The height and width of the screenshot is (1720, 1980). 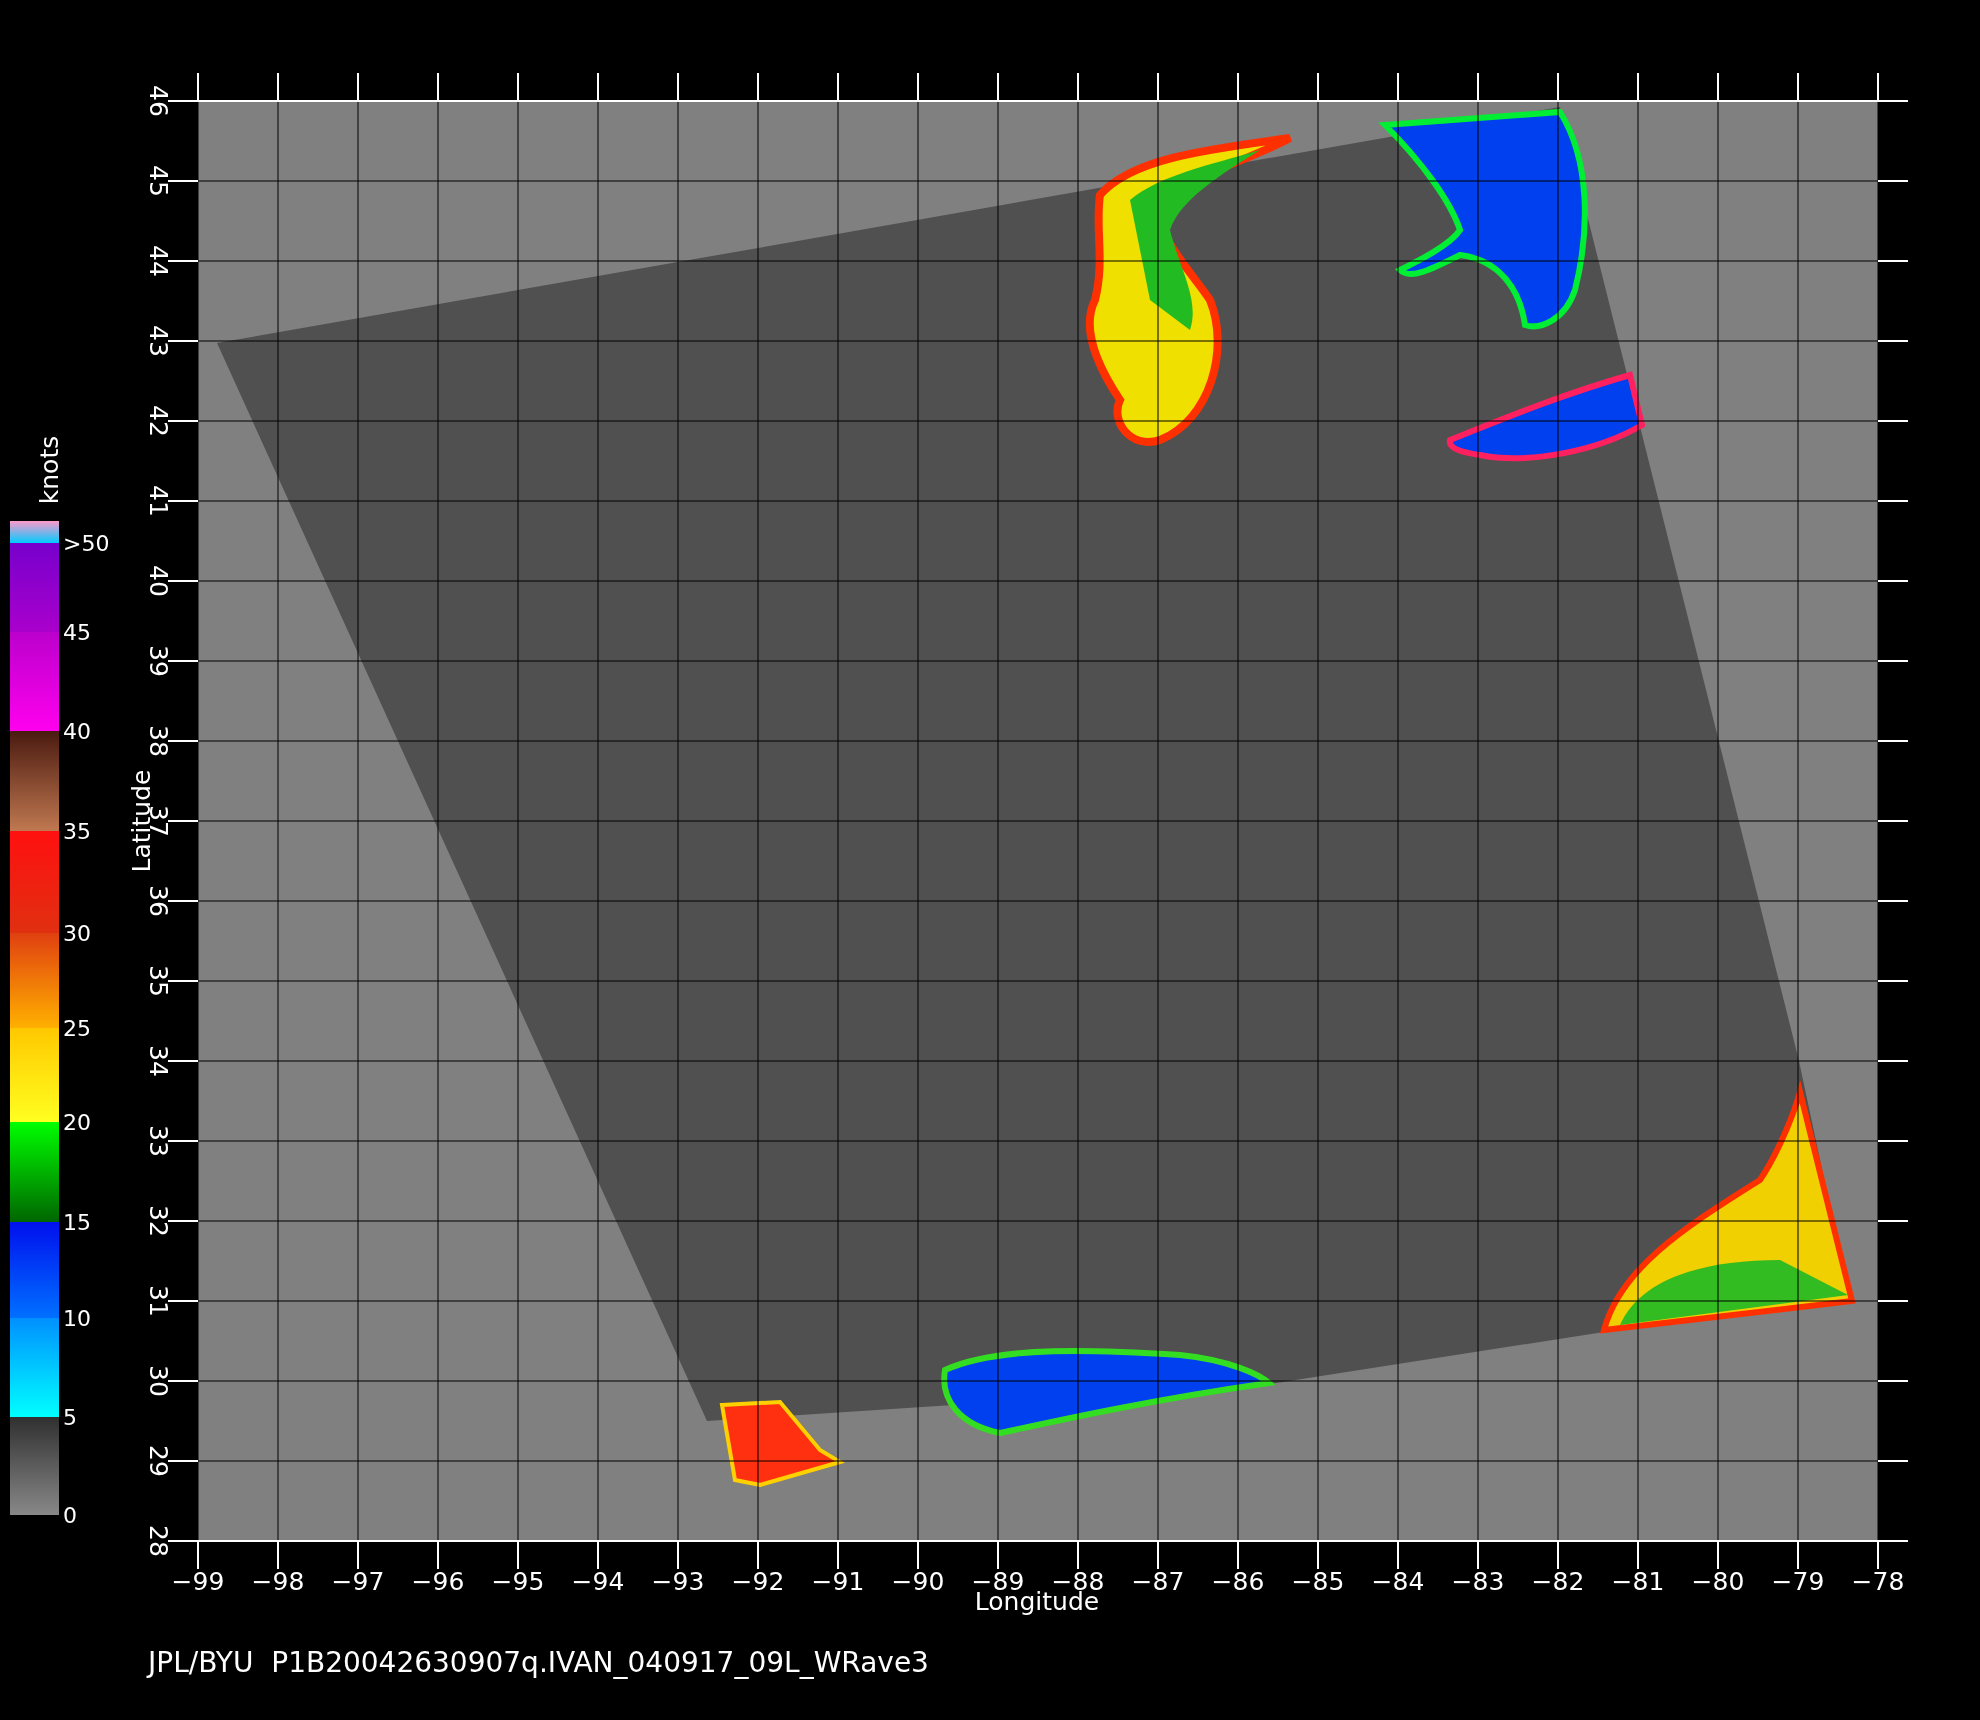 I want to click on footer-caption: JPL/BYU P1B20042630907q.IVAN_040917_09L_WRave3, so click(x=538, y=1662).